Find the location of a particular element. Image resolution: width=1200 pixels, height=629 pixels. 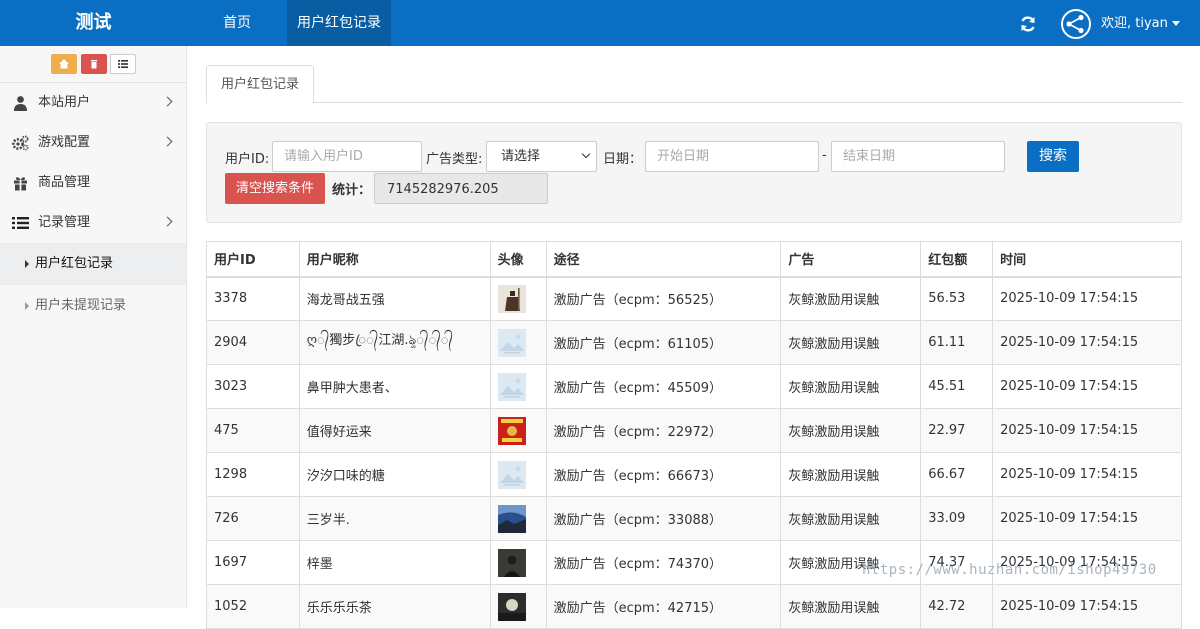

col-header-avatar: 头像 is located at coordinates (518, 259).